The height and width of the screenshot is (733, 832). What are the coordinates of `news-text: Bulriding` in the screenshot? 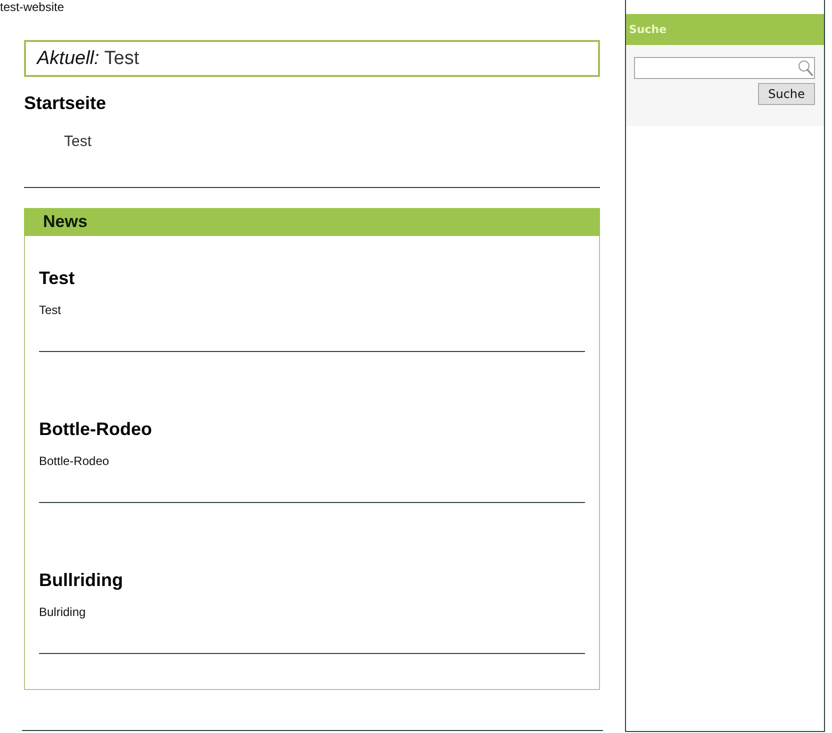 It's located at (62, 612).